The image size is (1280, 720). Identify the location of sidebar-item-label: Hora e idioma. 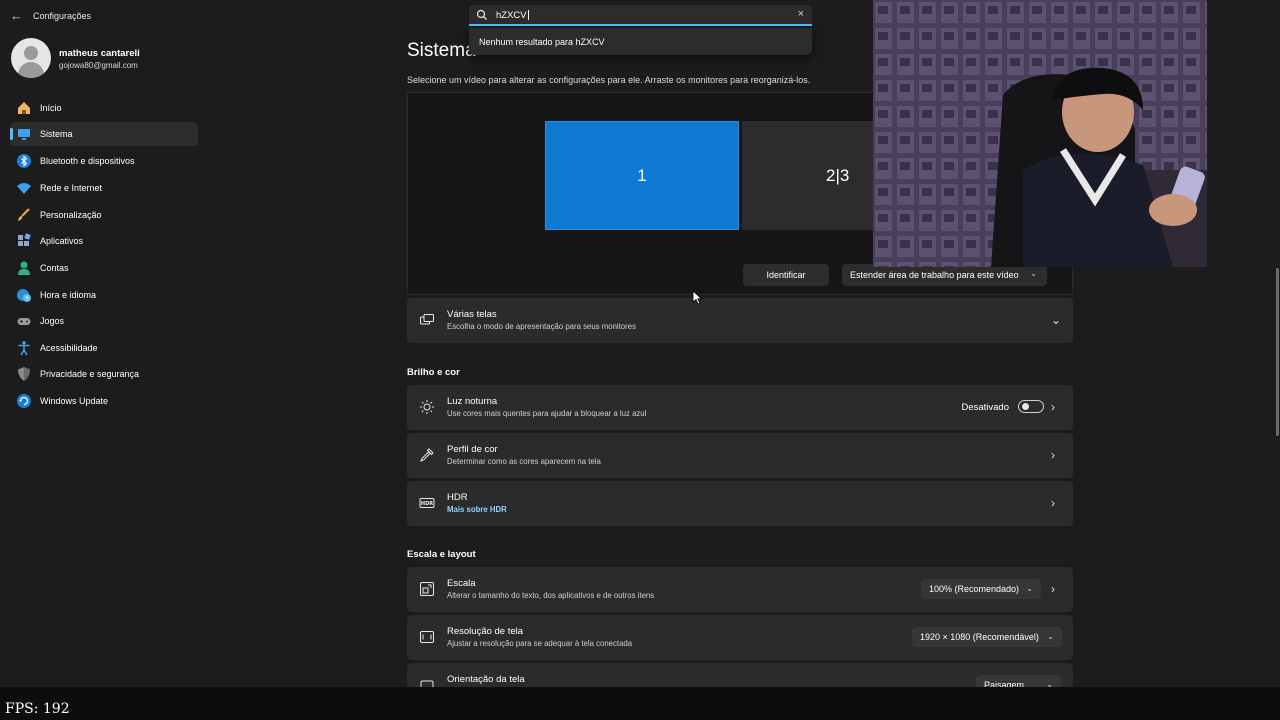
(68, 295).